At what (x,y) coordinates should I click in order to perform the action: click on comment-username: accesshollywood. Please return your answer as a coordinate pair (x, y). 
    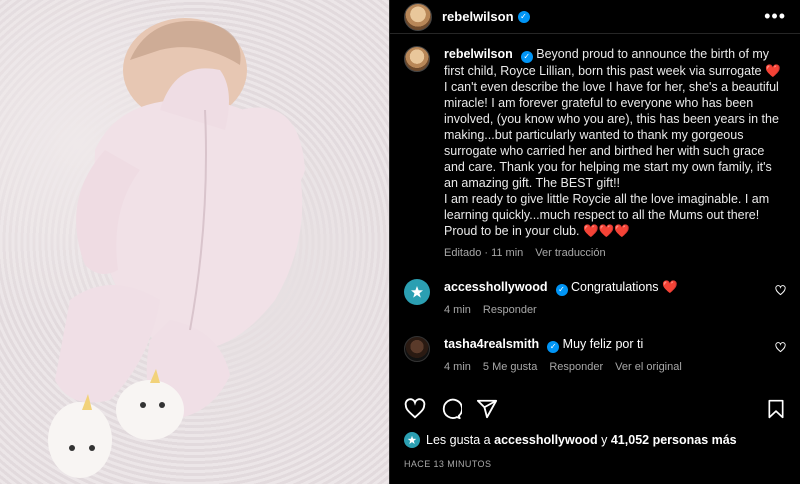
    Looking at the image, I should click on (496, 287).